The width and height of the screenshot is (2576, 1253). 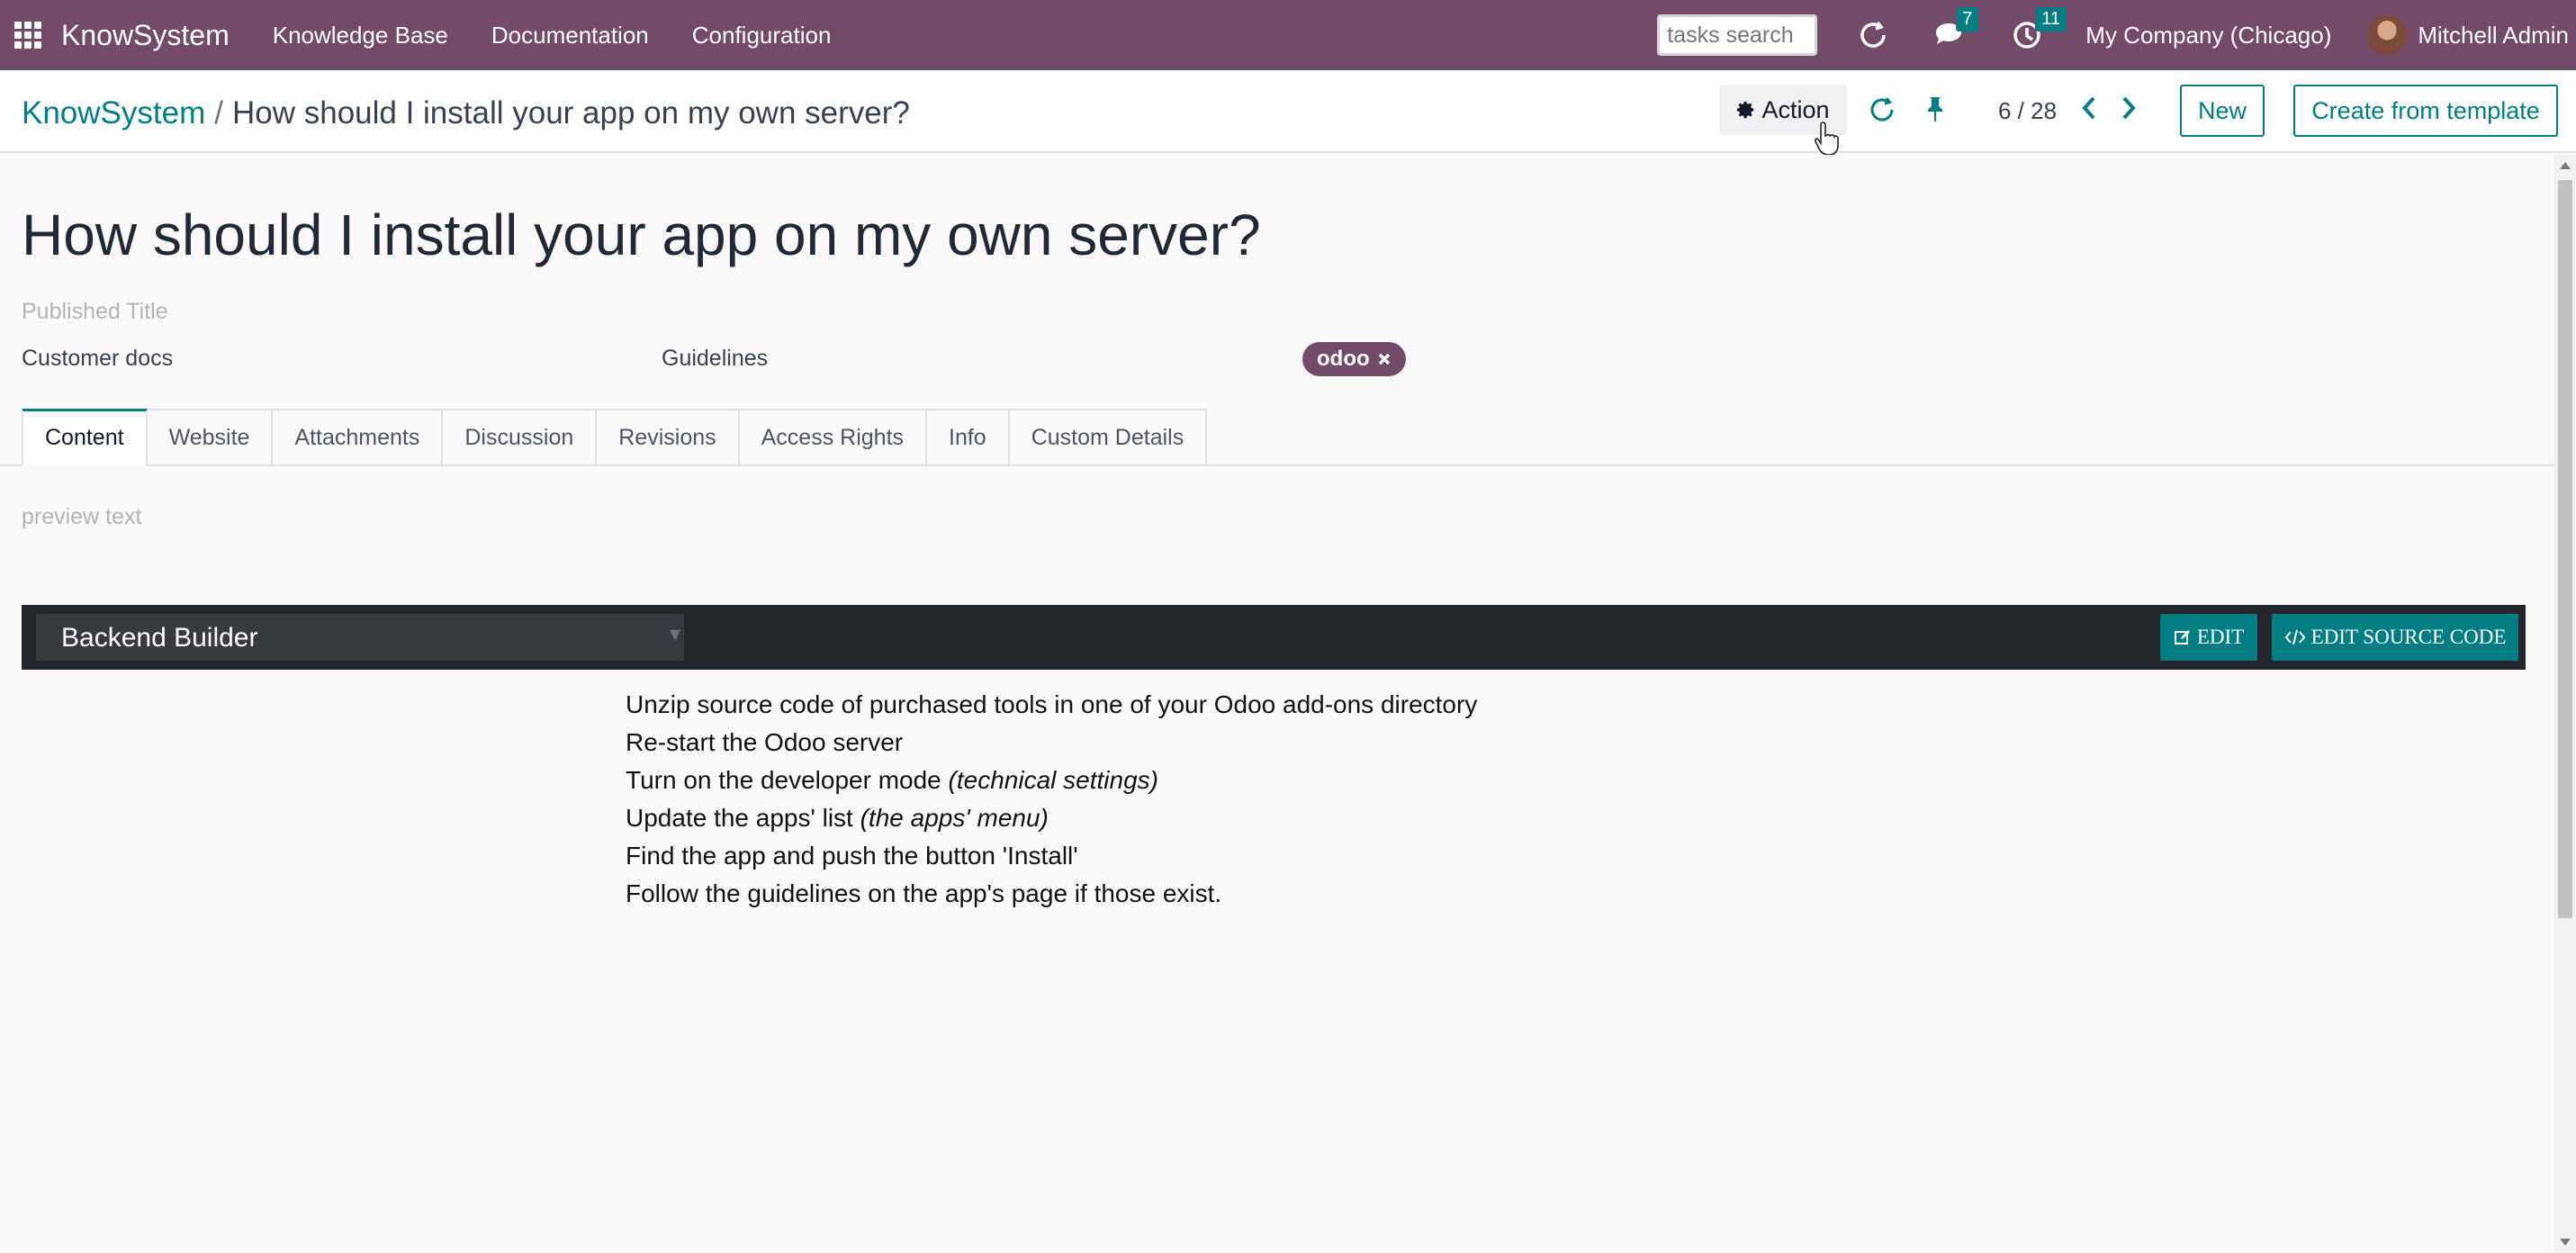 I want to click on tag-label: odoo, so click(x=1343, y=359).